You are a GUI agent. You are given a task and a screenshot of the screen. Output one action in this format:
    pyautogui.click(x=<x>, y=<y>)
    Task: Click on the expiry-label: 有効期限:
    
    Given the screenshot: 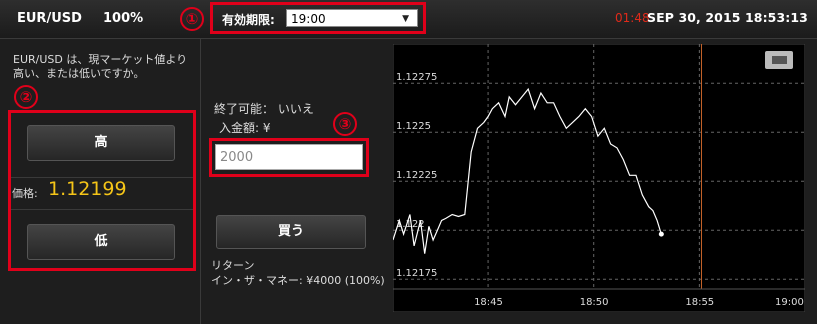 What is the action you would take?
    pyautogui.click(x=248, y=20)
    